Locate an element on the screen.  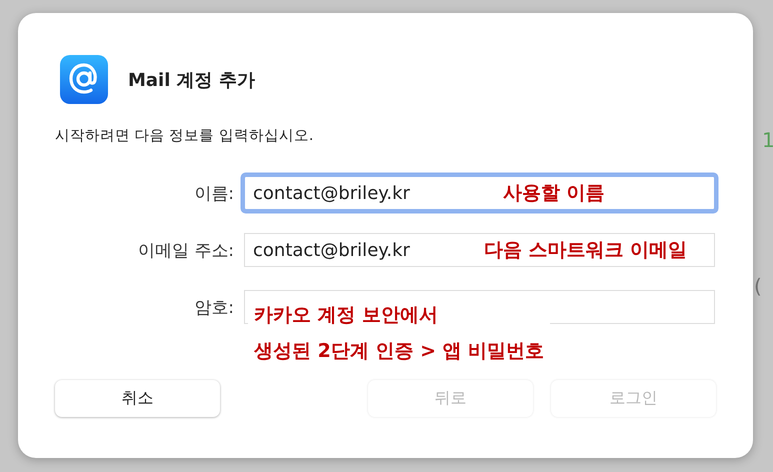
annotation-overlay: 다음 스마트워크 이메일 is located at coordinates (586, 250).